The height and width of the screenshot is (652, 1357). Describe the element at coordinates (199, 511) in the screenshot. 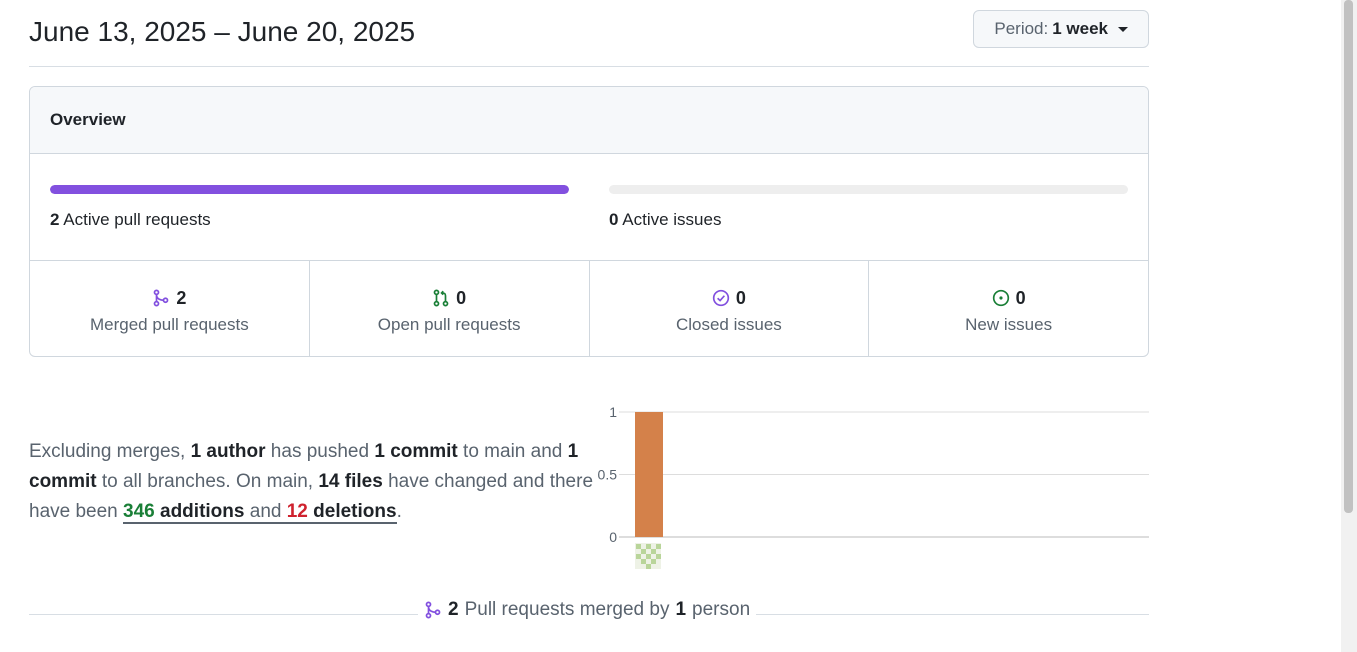

I see `additions-word: additions` at that location.